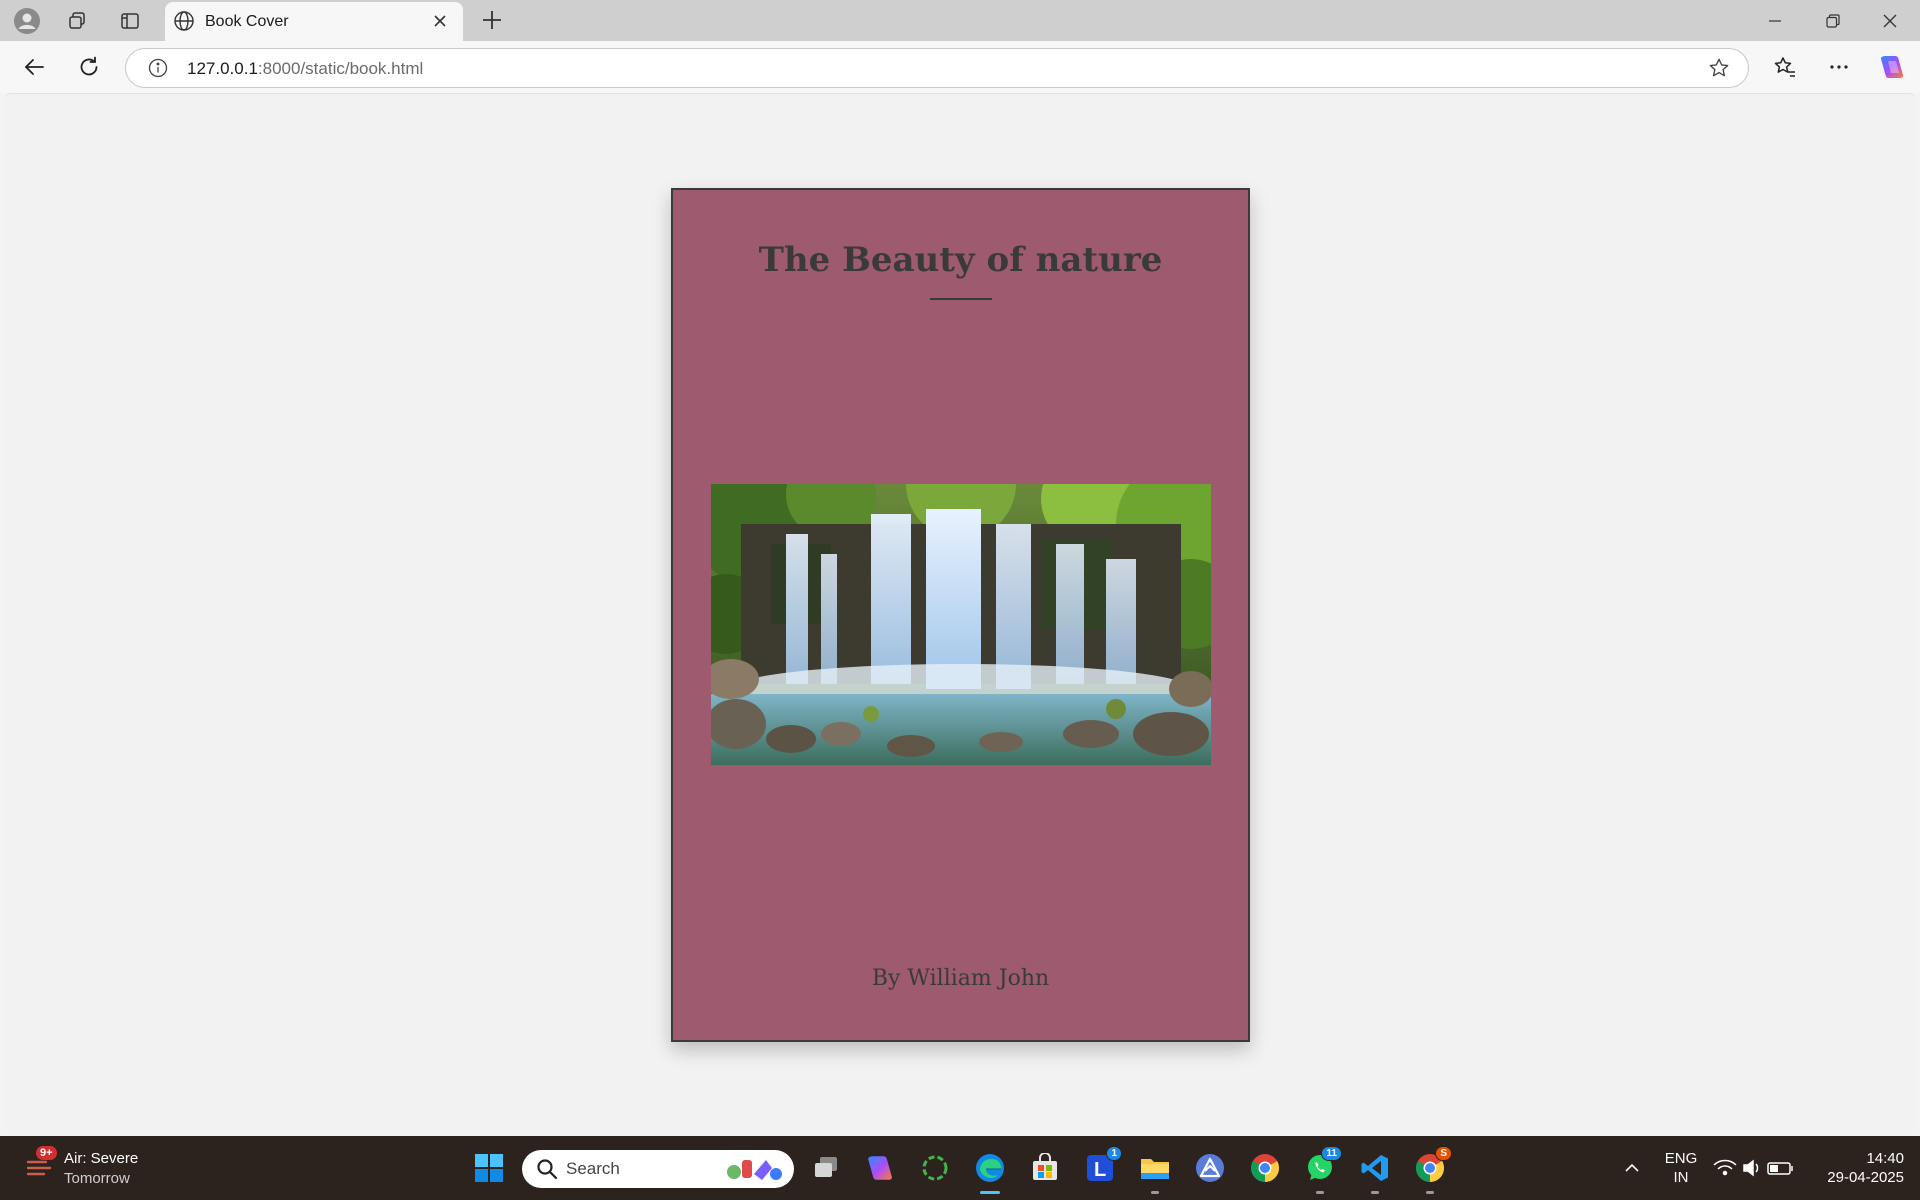 The image size is (1920, 1200). I want to click on clock: 14:40 29-04-2025, so click(1858, 1168).